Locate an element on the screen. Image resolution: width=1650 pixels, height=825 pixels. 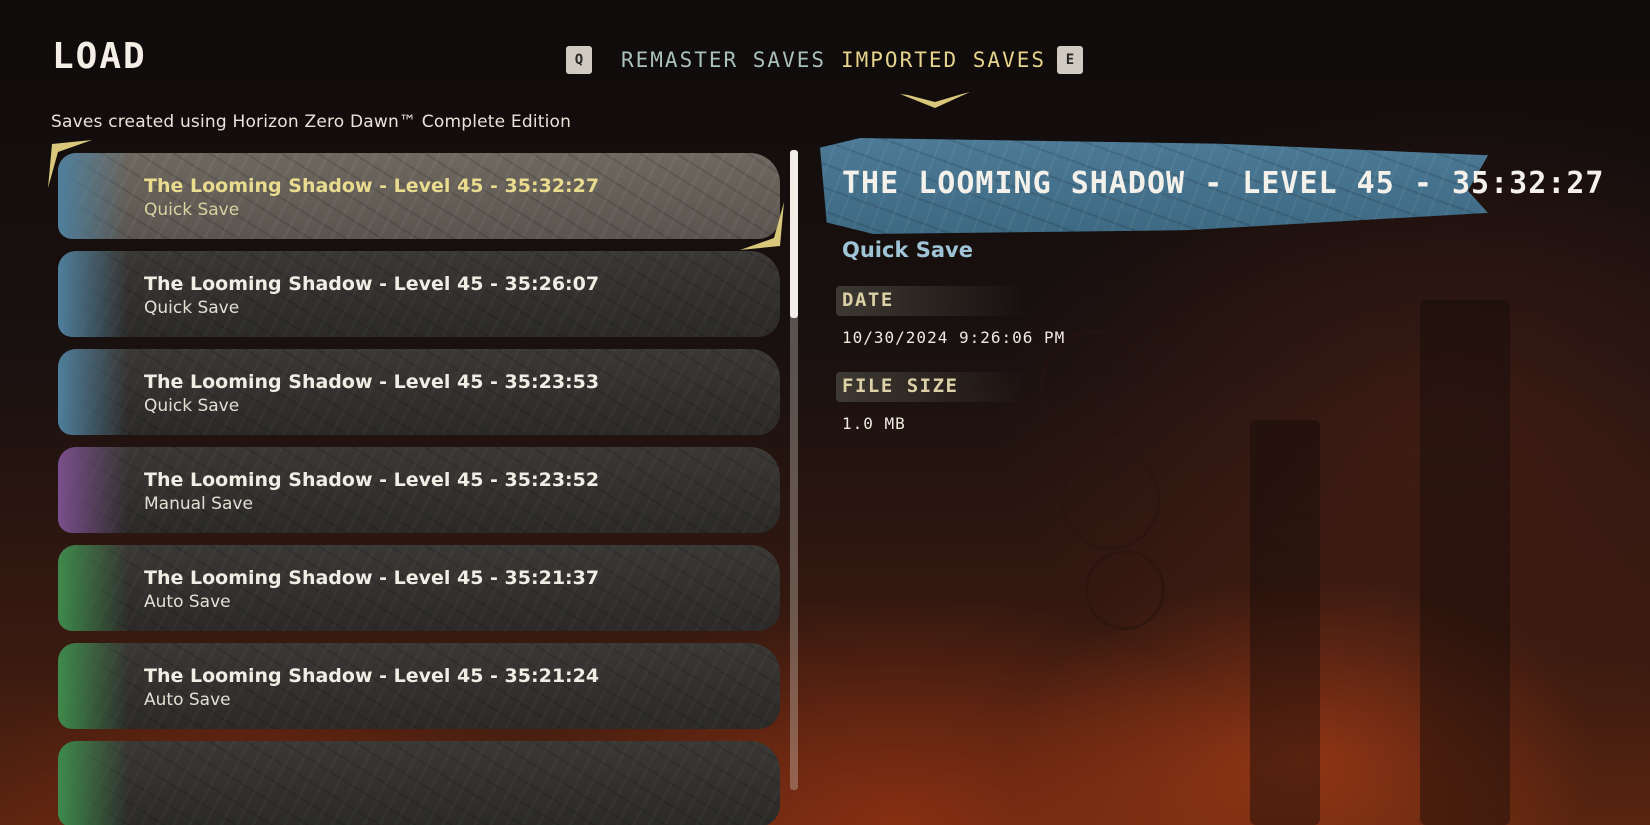
save-type: Manual Save is located at coordinates (198, 504).